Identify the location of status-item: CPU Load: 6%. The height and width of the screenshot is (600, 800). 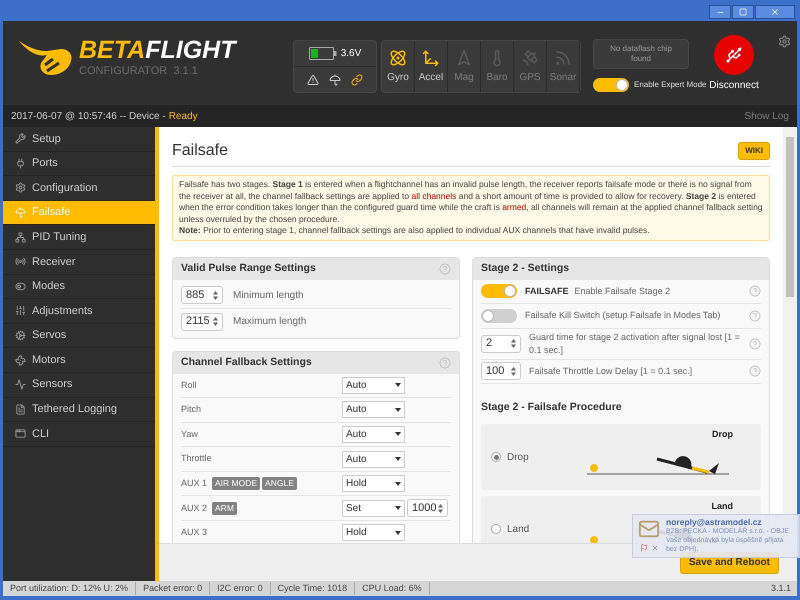
(392, 589).